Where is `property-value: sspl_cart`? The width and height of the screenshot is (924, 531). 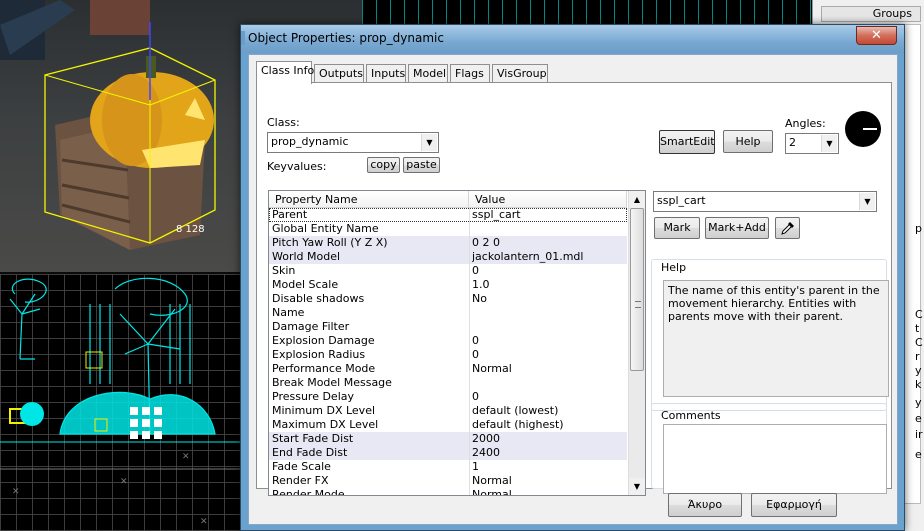 property-value: sspl_cart is located at coordinates (496, 214).